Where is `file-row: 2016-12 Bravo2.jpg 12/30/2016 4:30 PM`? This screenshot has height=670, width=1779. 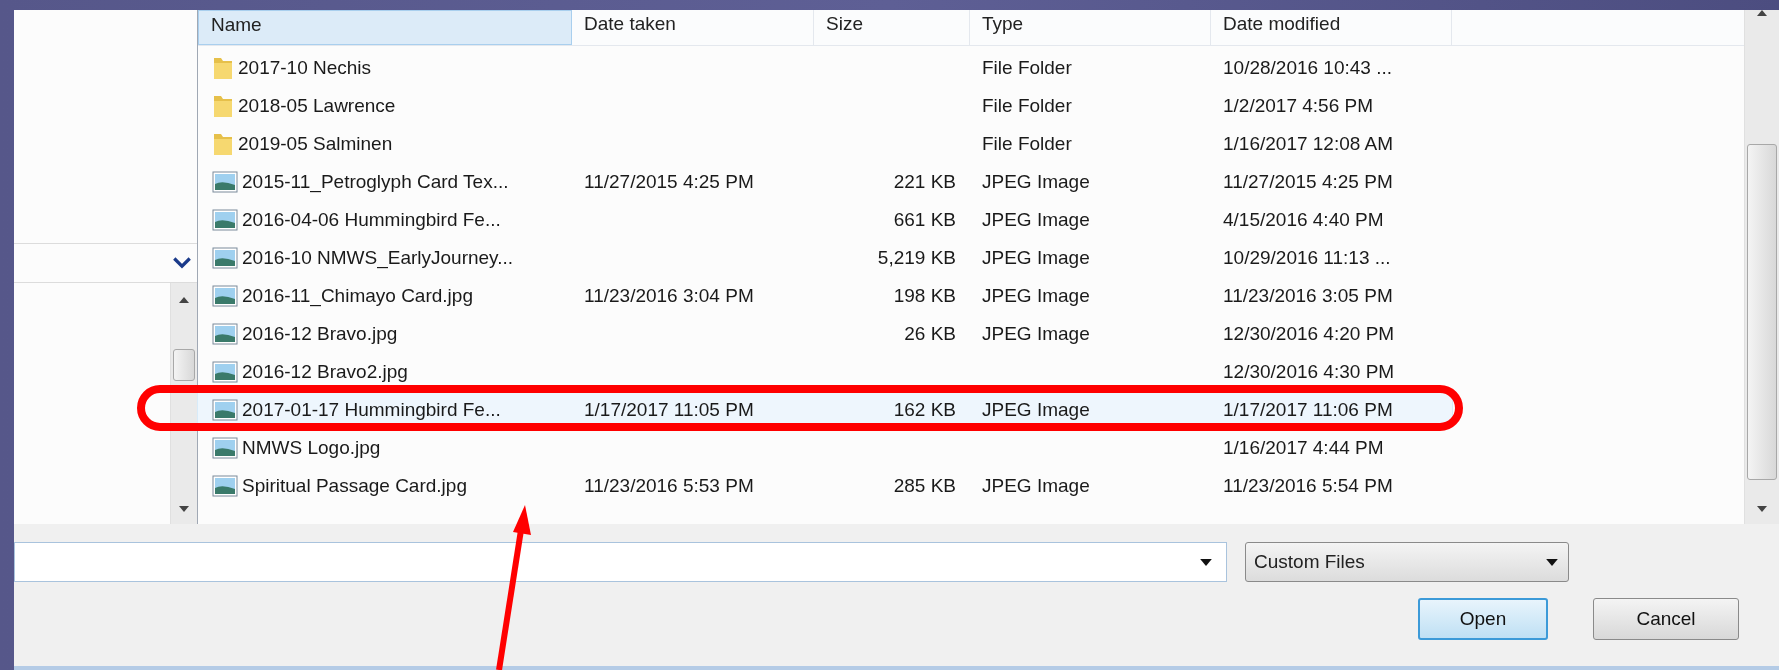 file-row: 2016-12 Bravo2.jpg 12/30/2016 4:30 PM is located at coordinates (825, 371).